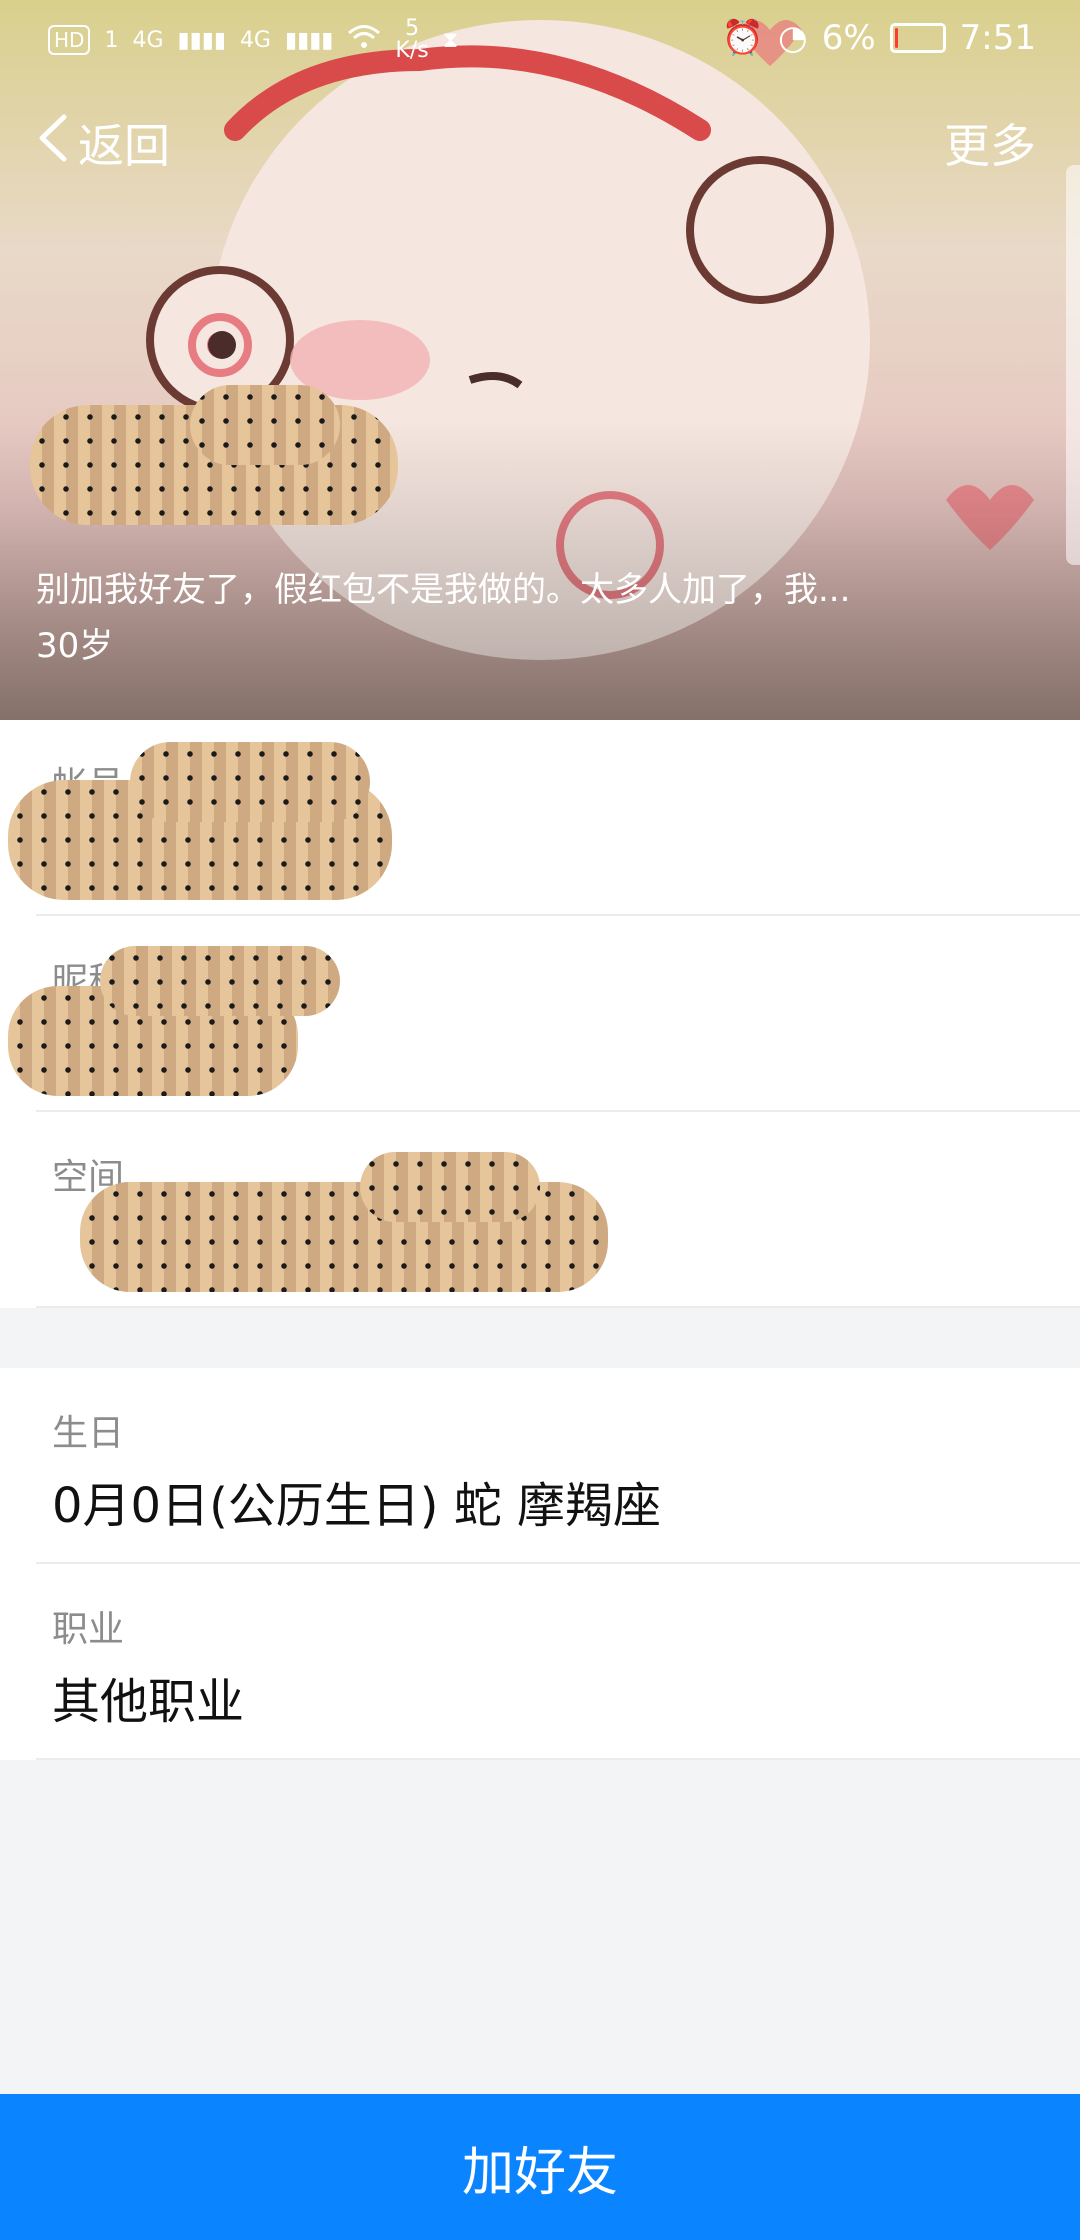 This screenshot has height=2240, width=1080. Describe the element at coordinates (540, 145) in the screenshot. I see `top-nav: 返回 更多` at that location.